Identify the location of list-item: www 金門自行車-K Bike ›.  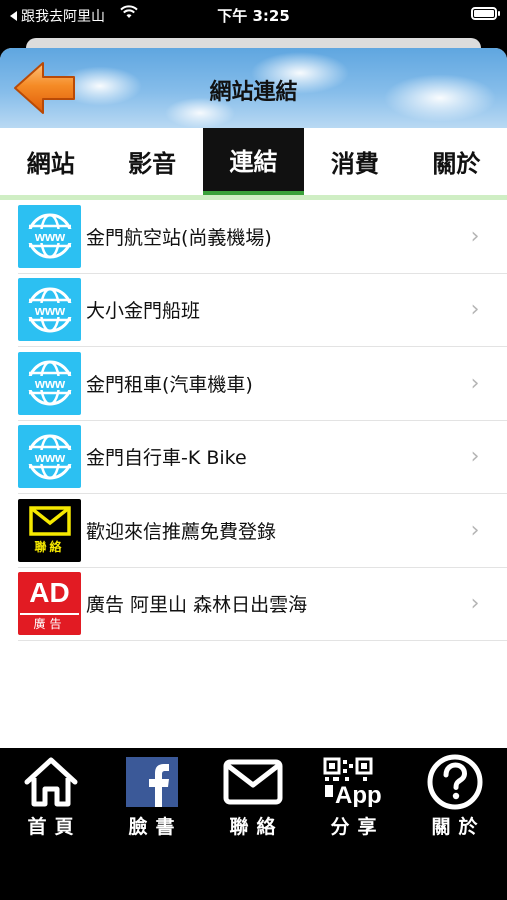
(262, 457).